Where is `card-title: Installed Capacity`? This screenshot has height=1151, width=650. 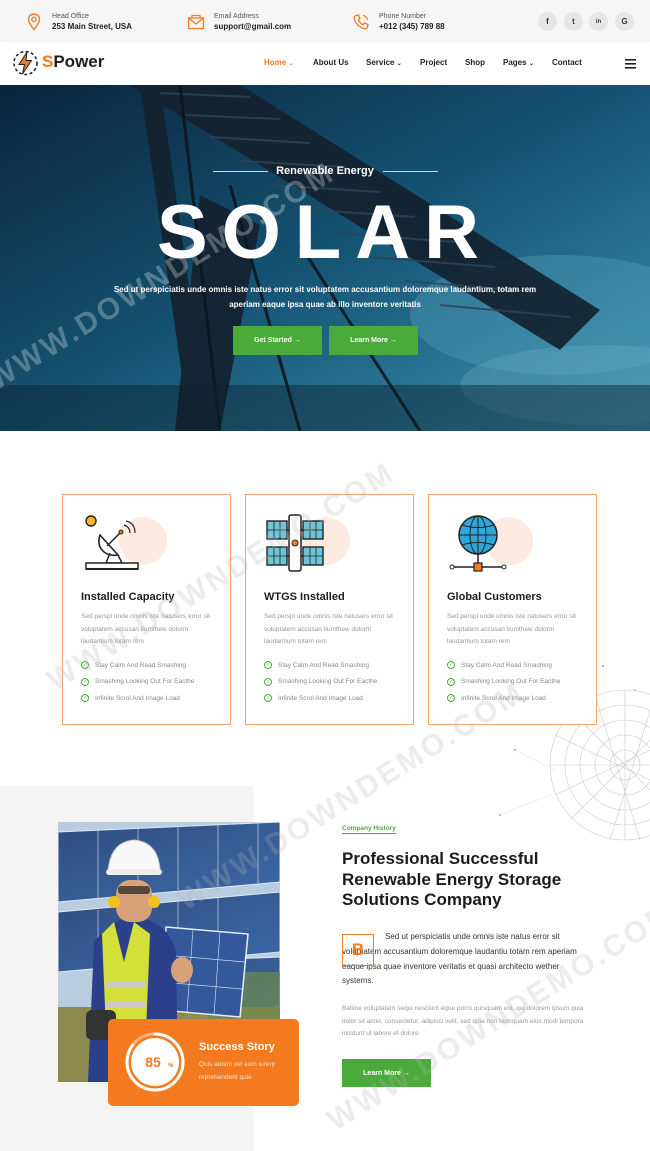 card-title: Installed Capacity is located at coordinates (128, 597).